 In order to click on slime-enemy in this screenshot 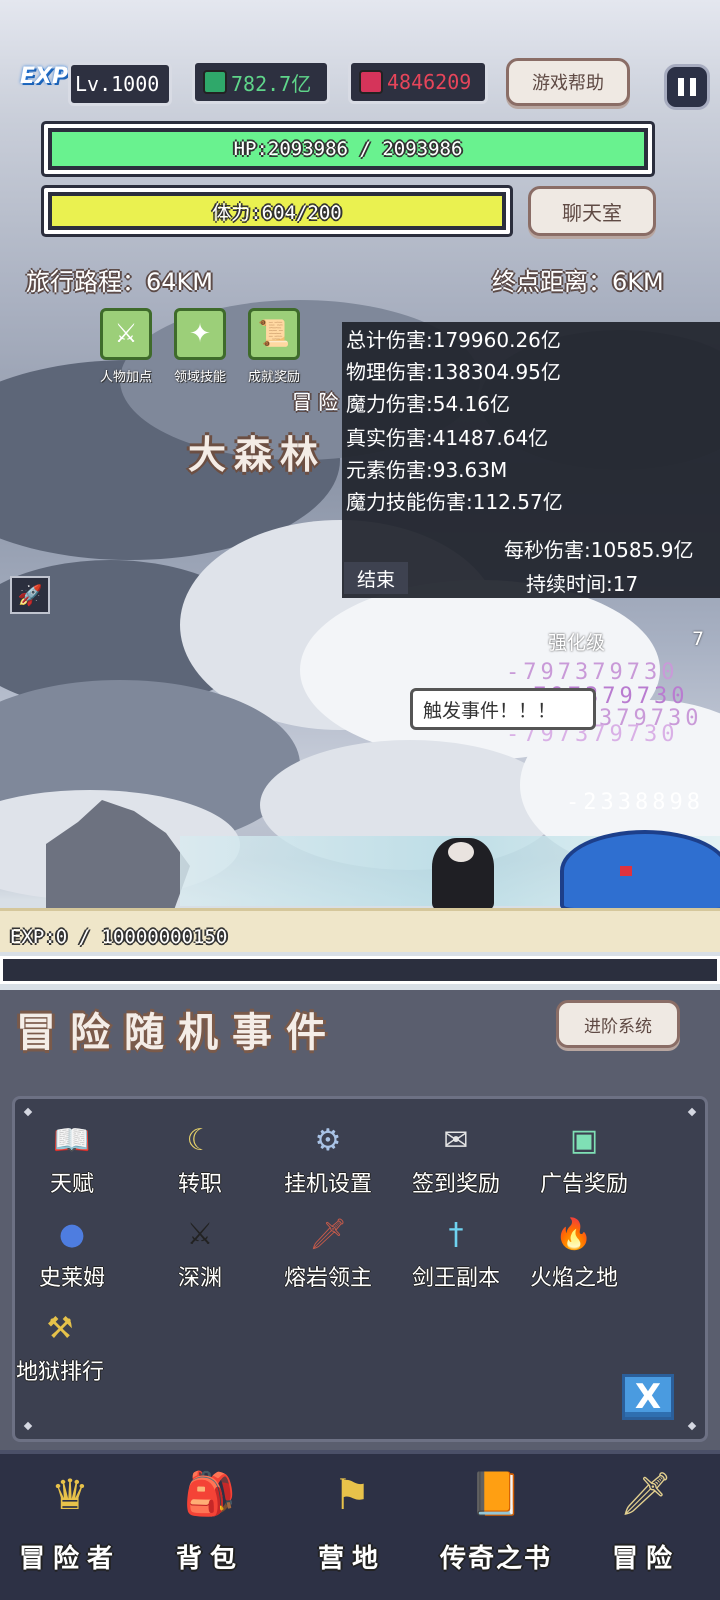, I will do `click(640, 871)`.